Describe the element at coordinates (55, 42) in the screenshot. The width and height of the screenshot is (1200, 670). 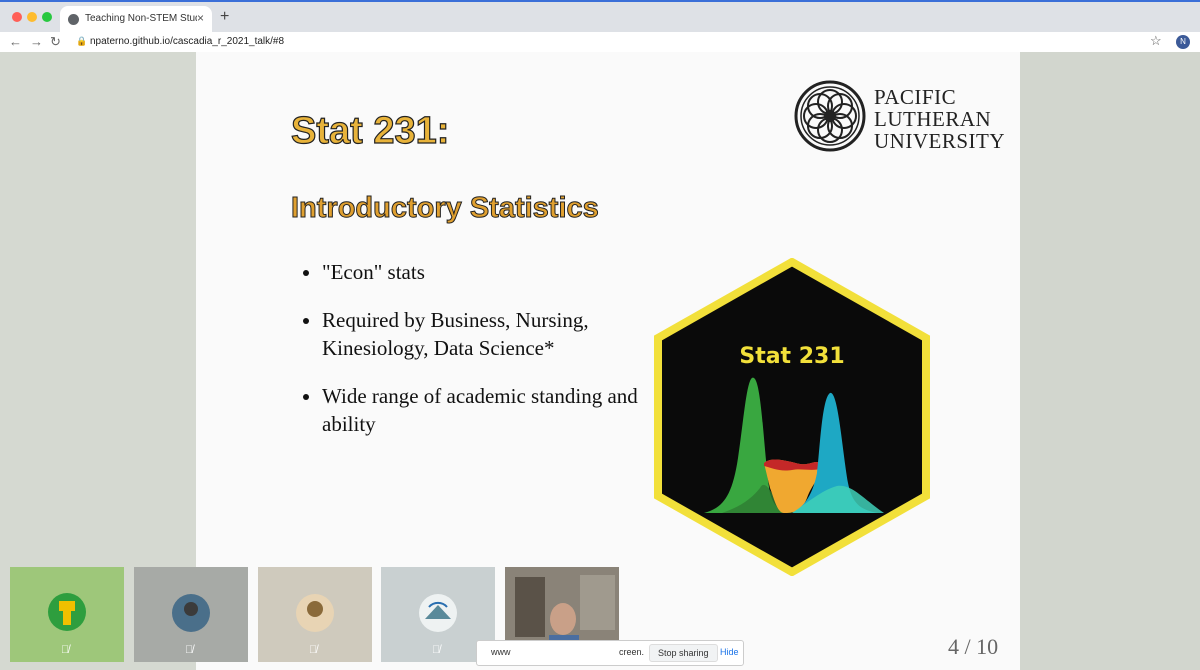
I see `reload-icon: ↻` at that location.